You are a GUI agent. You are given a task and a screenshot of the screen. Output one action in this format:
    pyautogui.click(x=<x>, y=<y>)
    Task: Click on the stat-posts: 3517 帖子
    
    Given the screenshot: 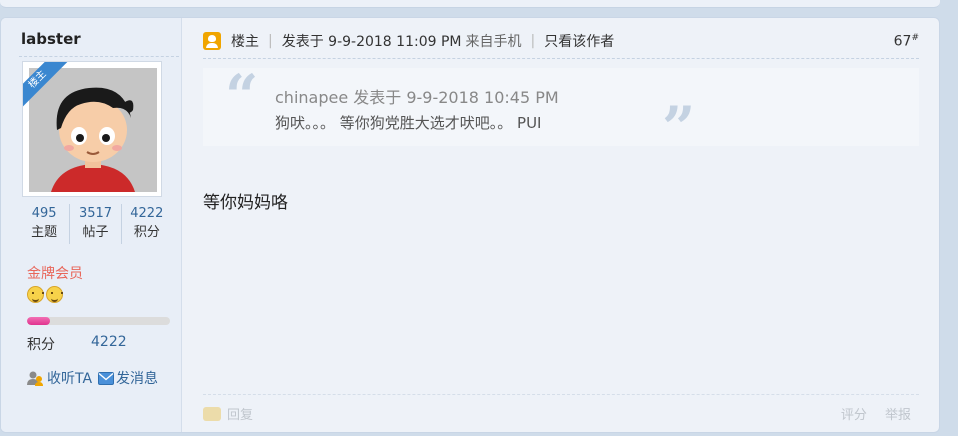 What is the action you would take?
    pyautogui.click(x=96, y=224)
    